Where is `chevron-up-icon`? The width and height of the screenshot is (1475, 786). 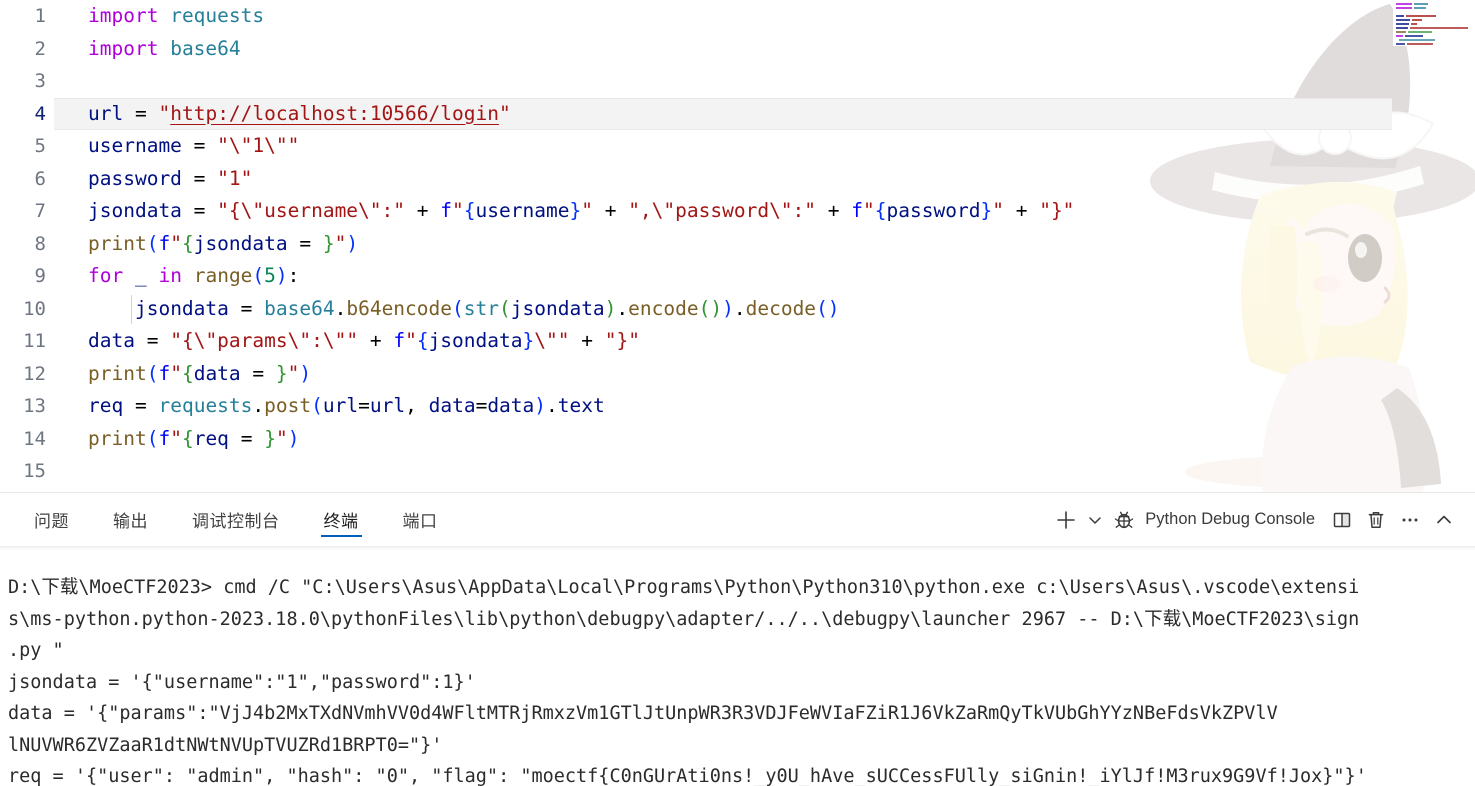
chevron-up-icon is located at coordinates (1444, 519).